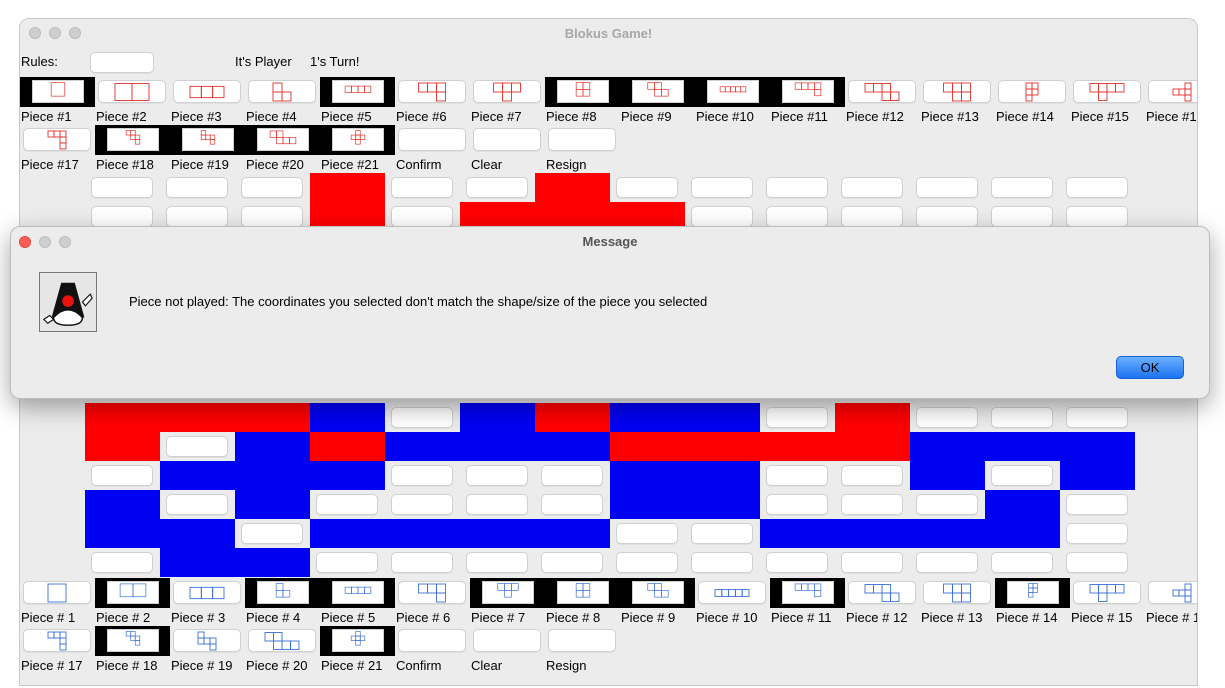 The image size is (1225, 688). What do you see at coordinates (658, 592) in the screenshot?
I see `bottom-piece-9-button` at bounding box center [658, 592].